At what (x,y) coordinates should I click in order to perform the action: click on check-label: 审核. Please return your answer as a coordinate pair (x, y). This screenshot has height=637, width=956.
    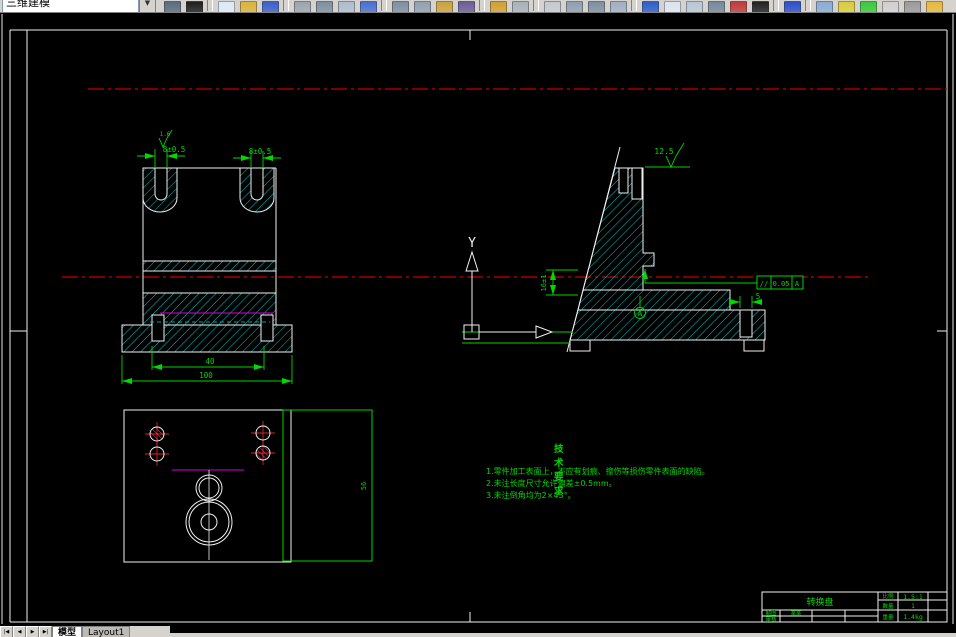
    Looking at the image, I should click on (771, 619).